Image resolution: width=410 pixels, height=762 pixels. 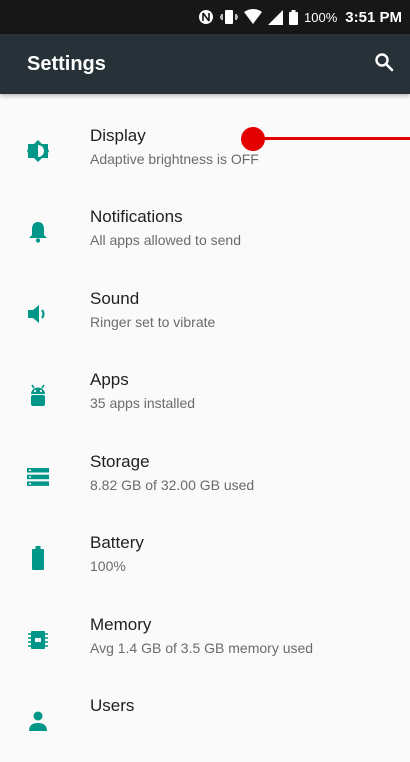 I want to click on settings-item-summary: 8.82 GB of 32.00 GB used, so click(x=172, y=485).